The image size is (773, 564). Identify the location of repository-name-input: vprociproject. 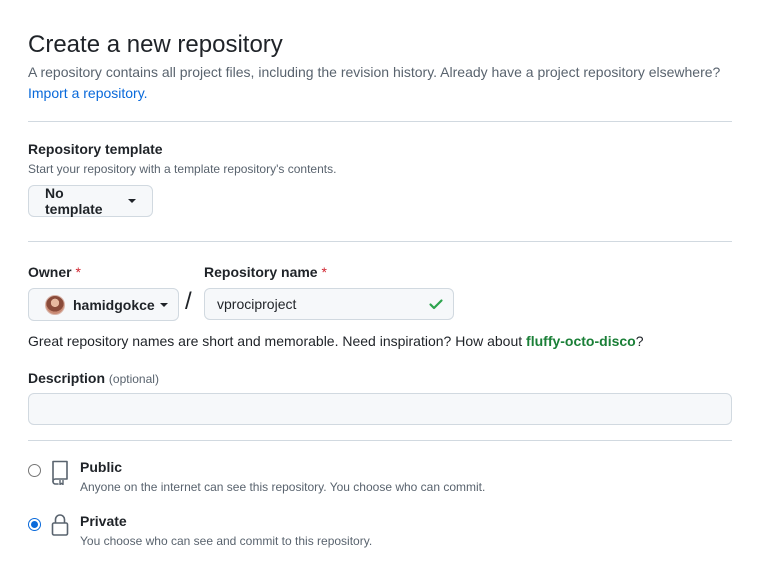
(329, 304).